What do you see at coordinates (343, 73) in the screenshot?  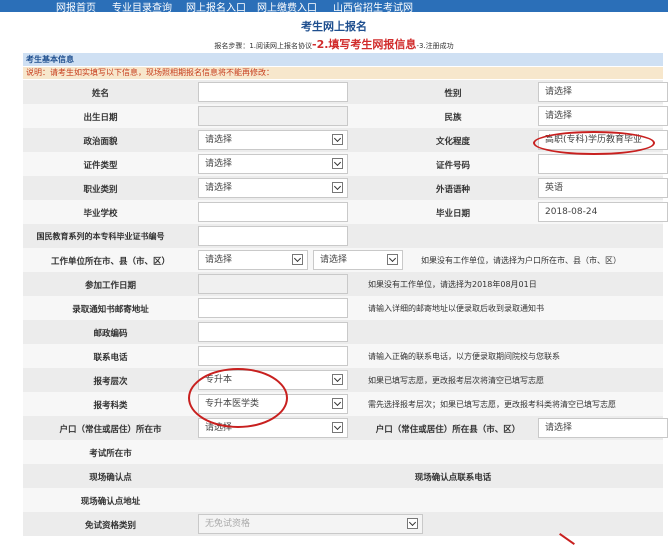 I see `notice-text: 说明：请考生如实填写以下信息，现场照相期报名信息将不能再修改：` at bounding box center [343, 73].